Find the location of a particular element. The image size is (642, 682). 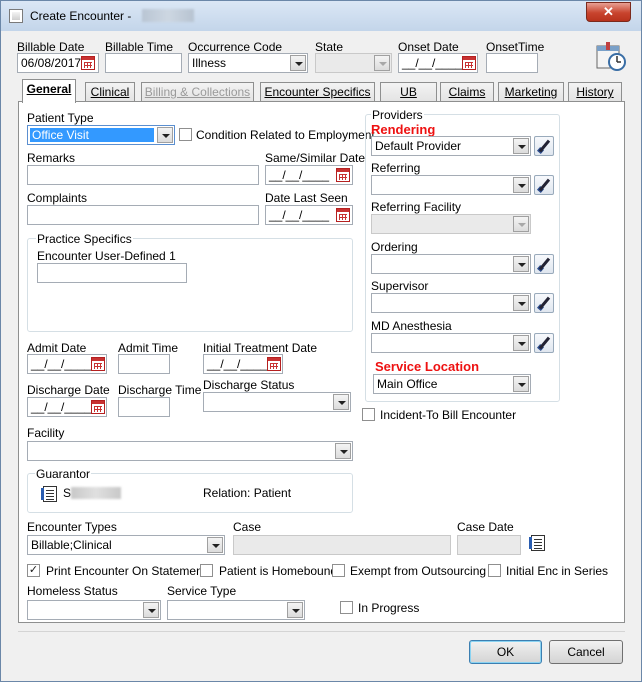

discharge-status-label: Discharge Status is located at coordinates (249, 385).